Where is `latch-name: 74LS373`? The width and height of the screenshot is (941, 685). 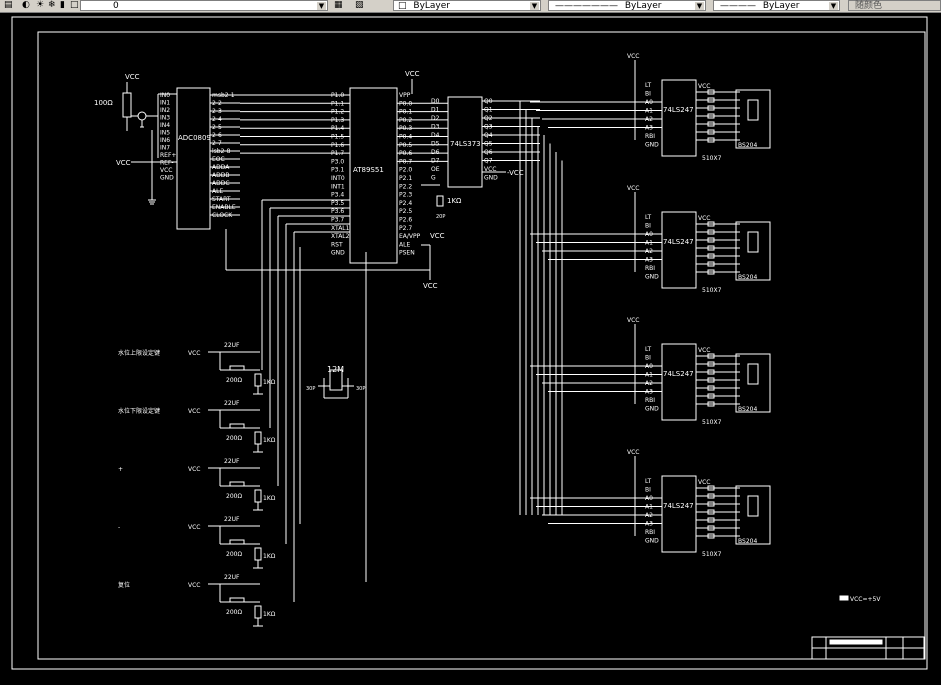
latch-name: 74LS373 is located at coordinates (465, 144).